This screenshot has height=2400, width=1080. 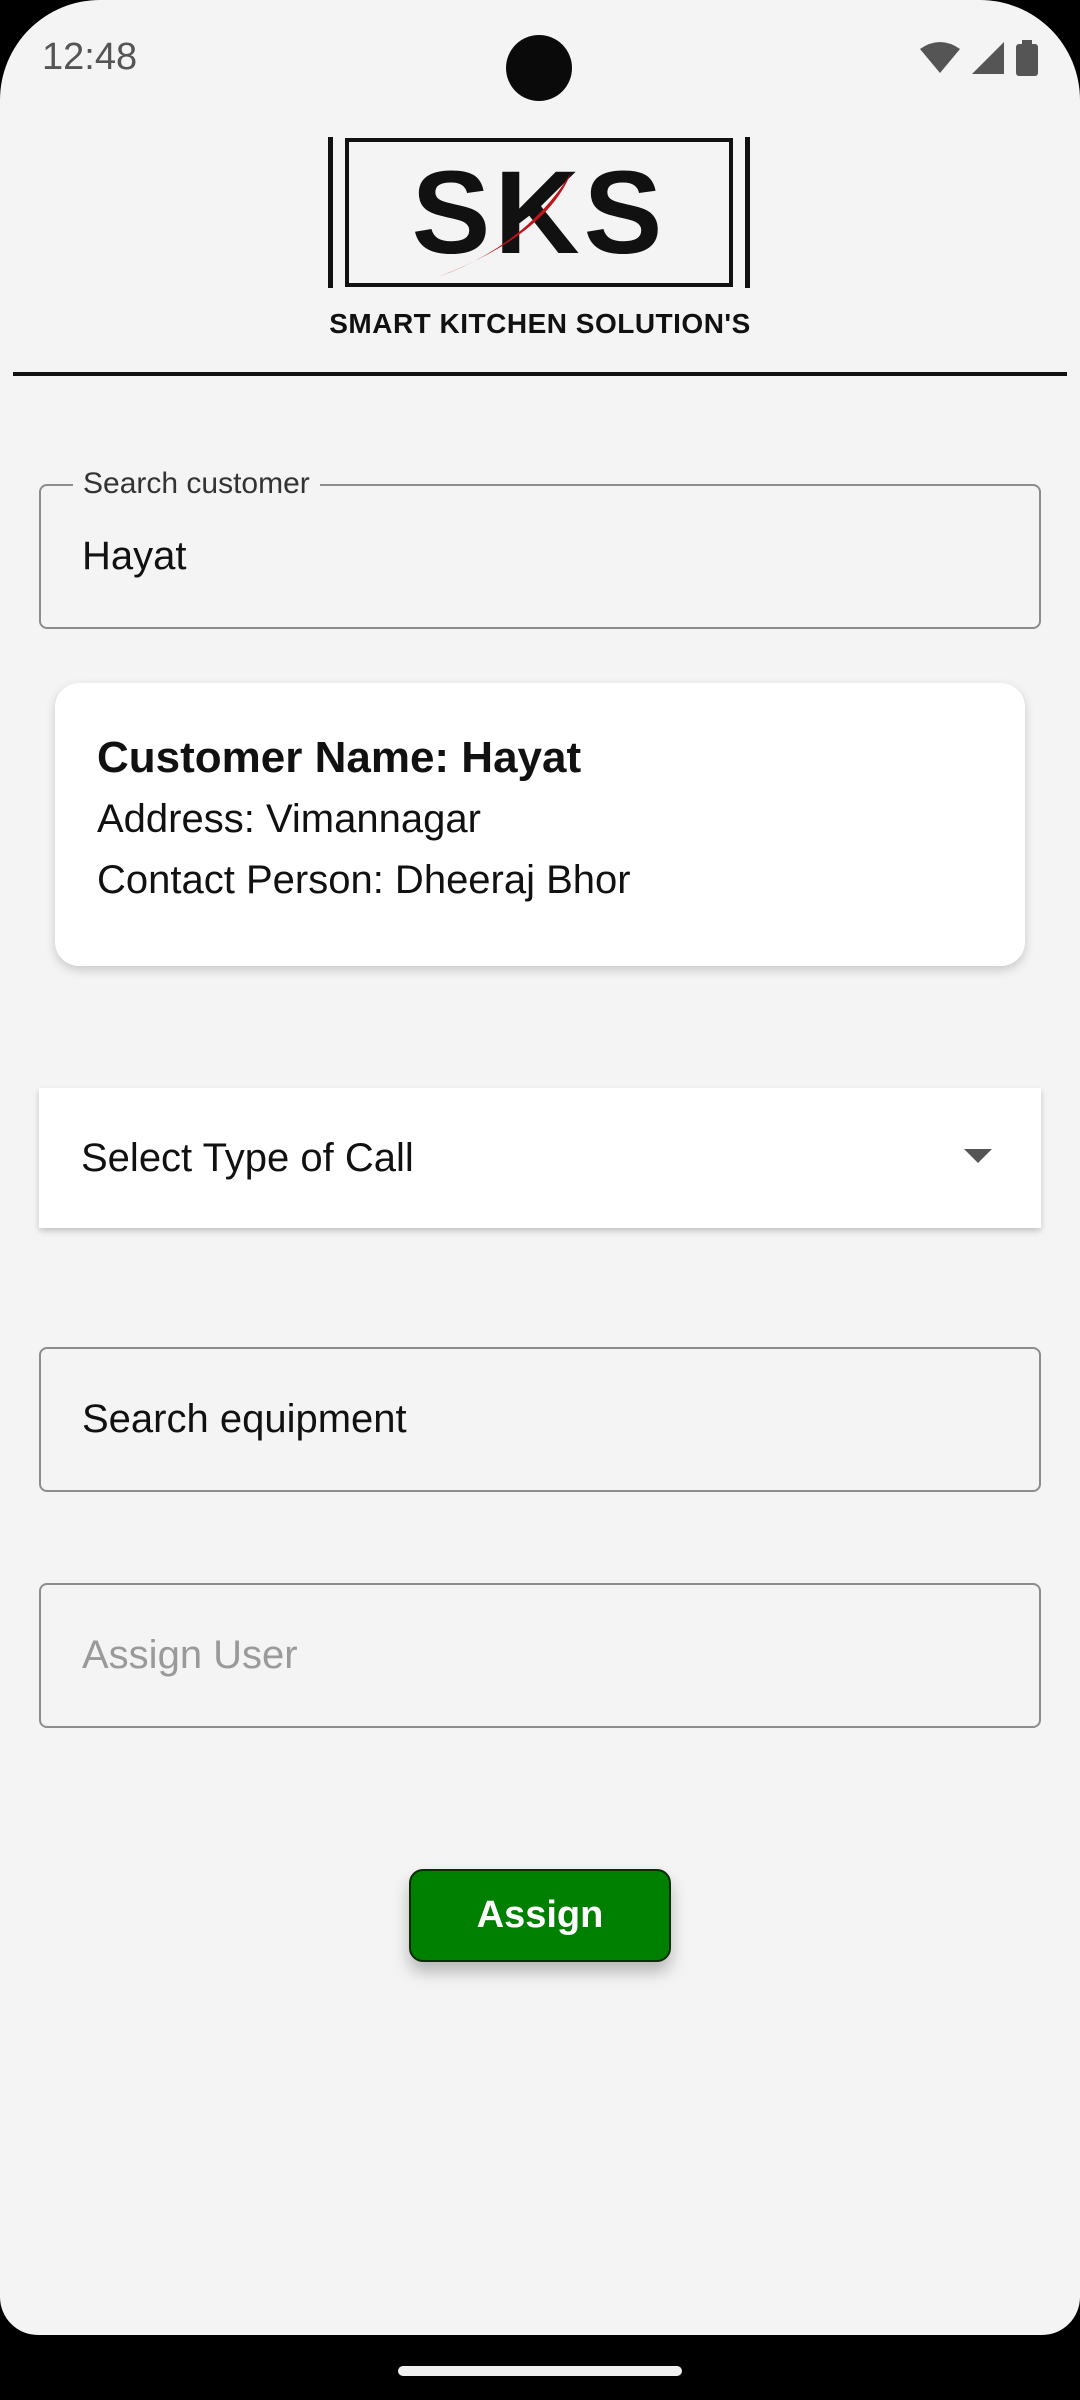 I want to click on search-equipment-field: Search equipment, so click(x=540, y=1419).